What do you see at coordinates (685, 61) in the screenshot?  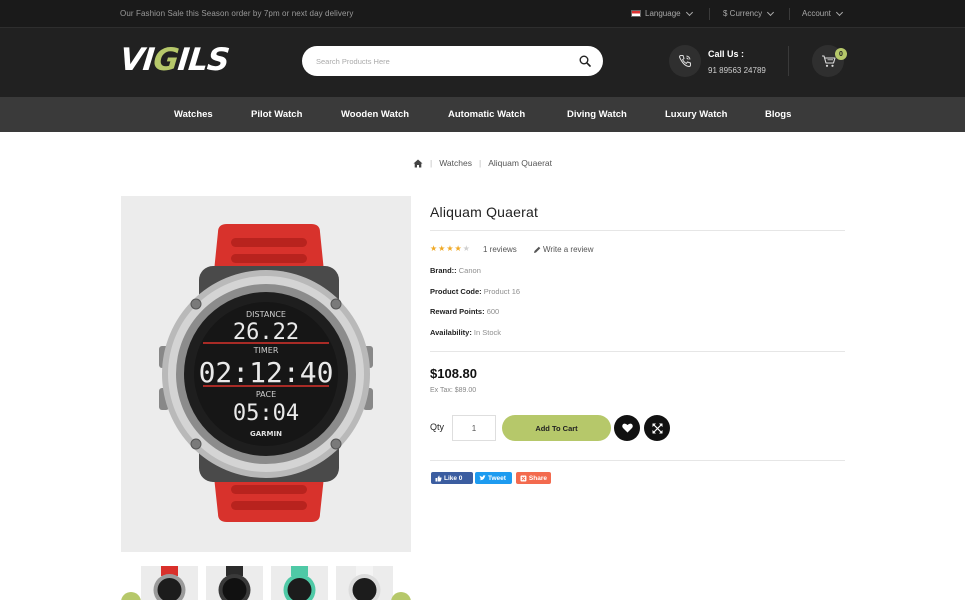 I see `phone-icon` at bounding box center [685, 61].